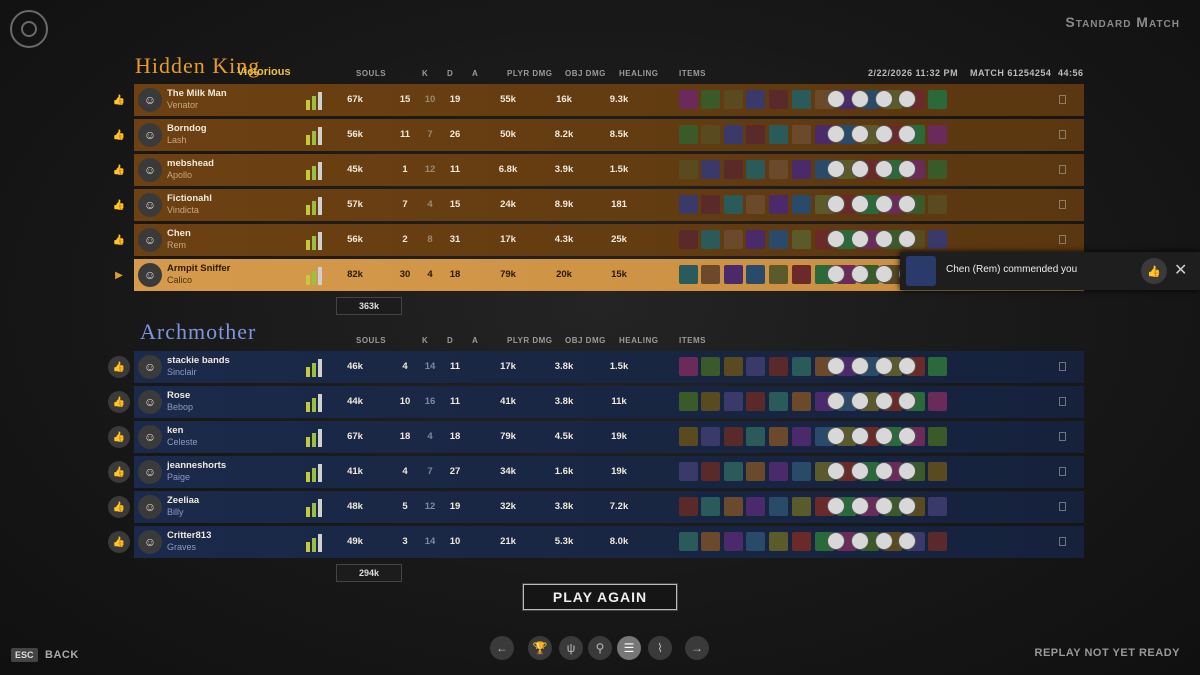  I want to click on player-name: stackie bands, so click(198, 360).